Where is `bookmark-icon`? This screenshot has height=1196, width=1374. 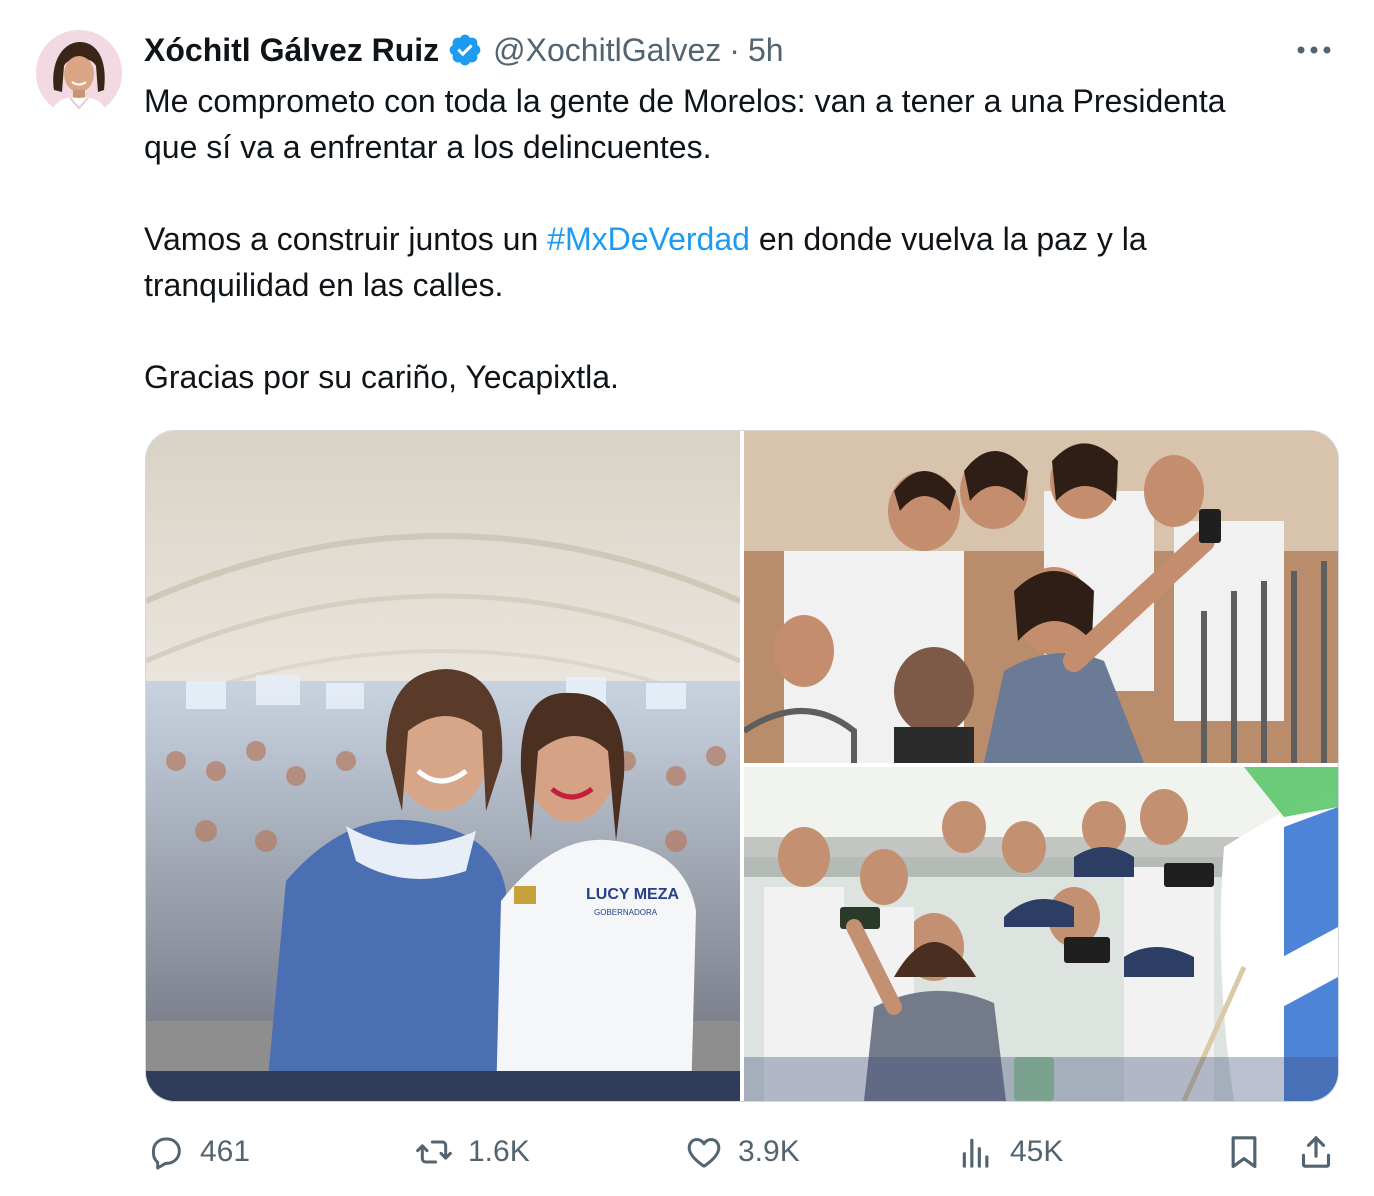
bookmark-icon is located at coordinates (1244, 1152).